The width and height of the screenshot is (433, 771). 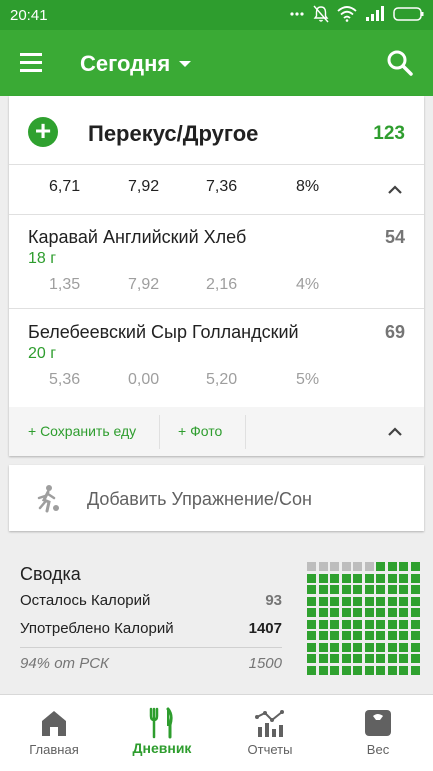 What do you see at coordinates (54, 723) in the screenshot?
I see `home-icon` at bounding box center [54, 723].